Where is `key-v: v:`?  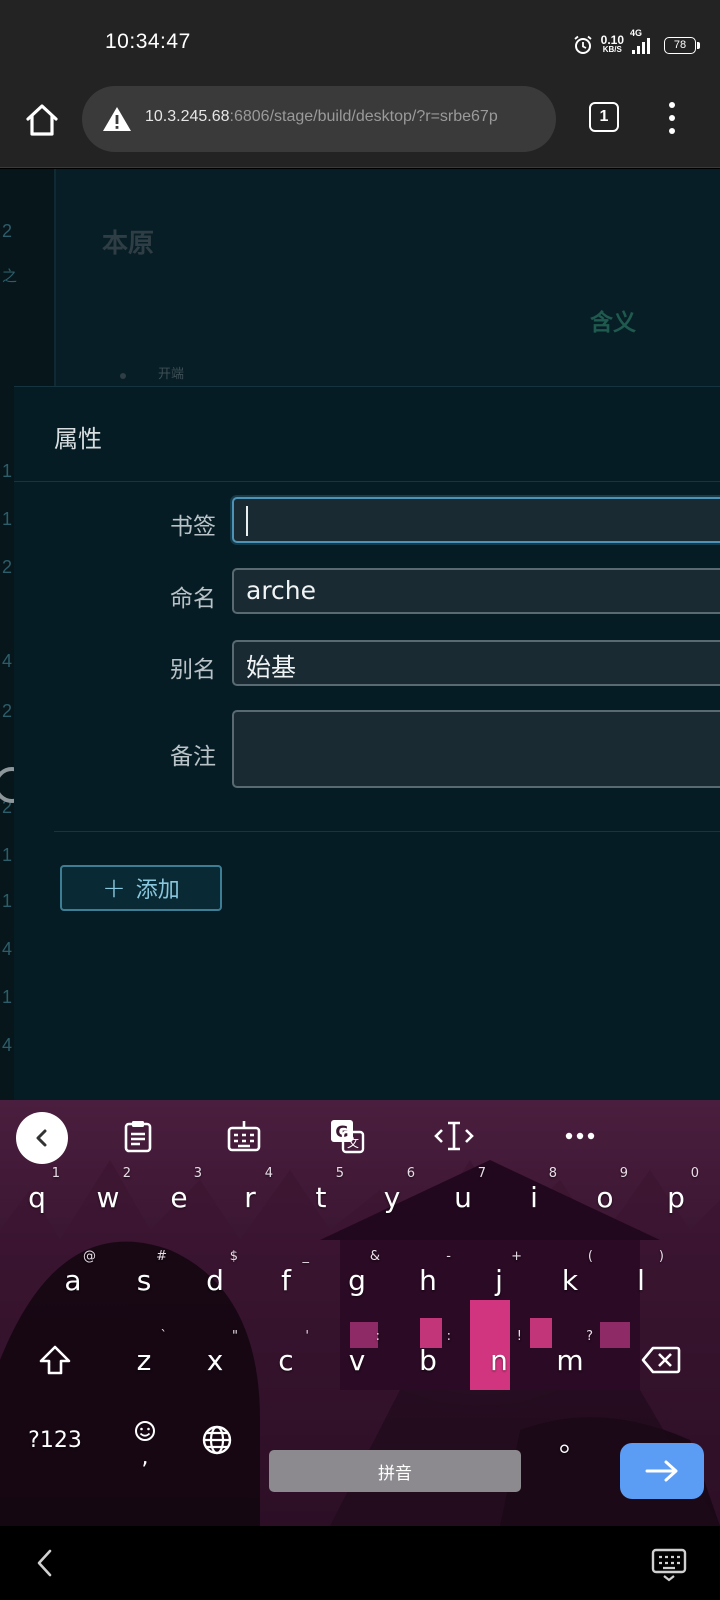
key-v: v: is located at coordinates (357, 1360).